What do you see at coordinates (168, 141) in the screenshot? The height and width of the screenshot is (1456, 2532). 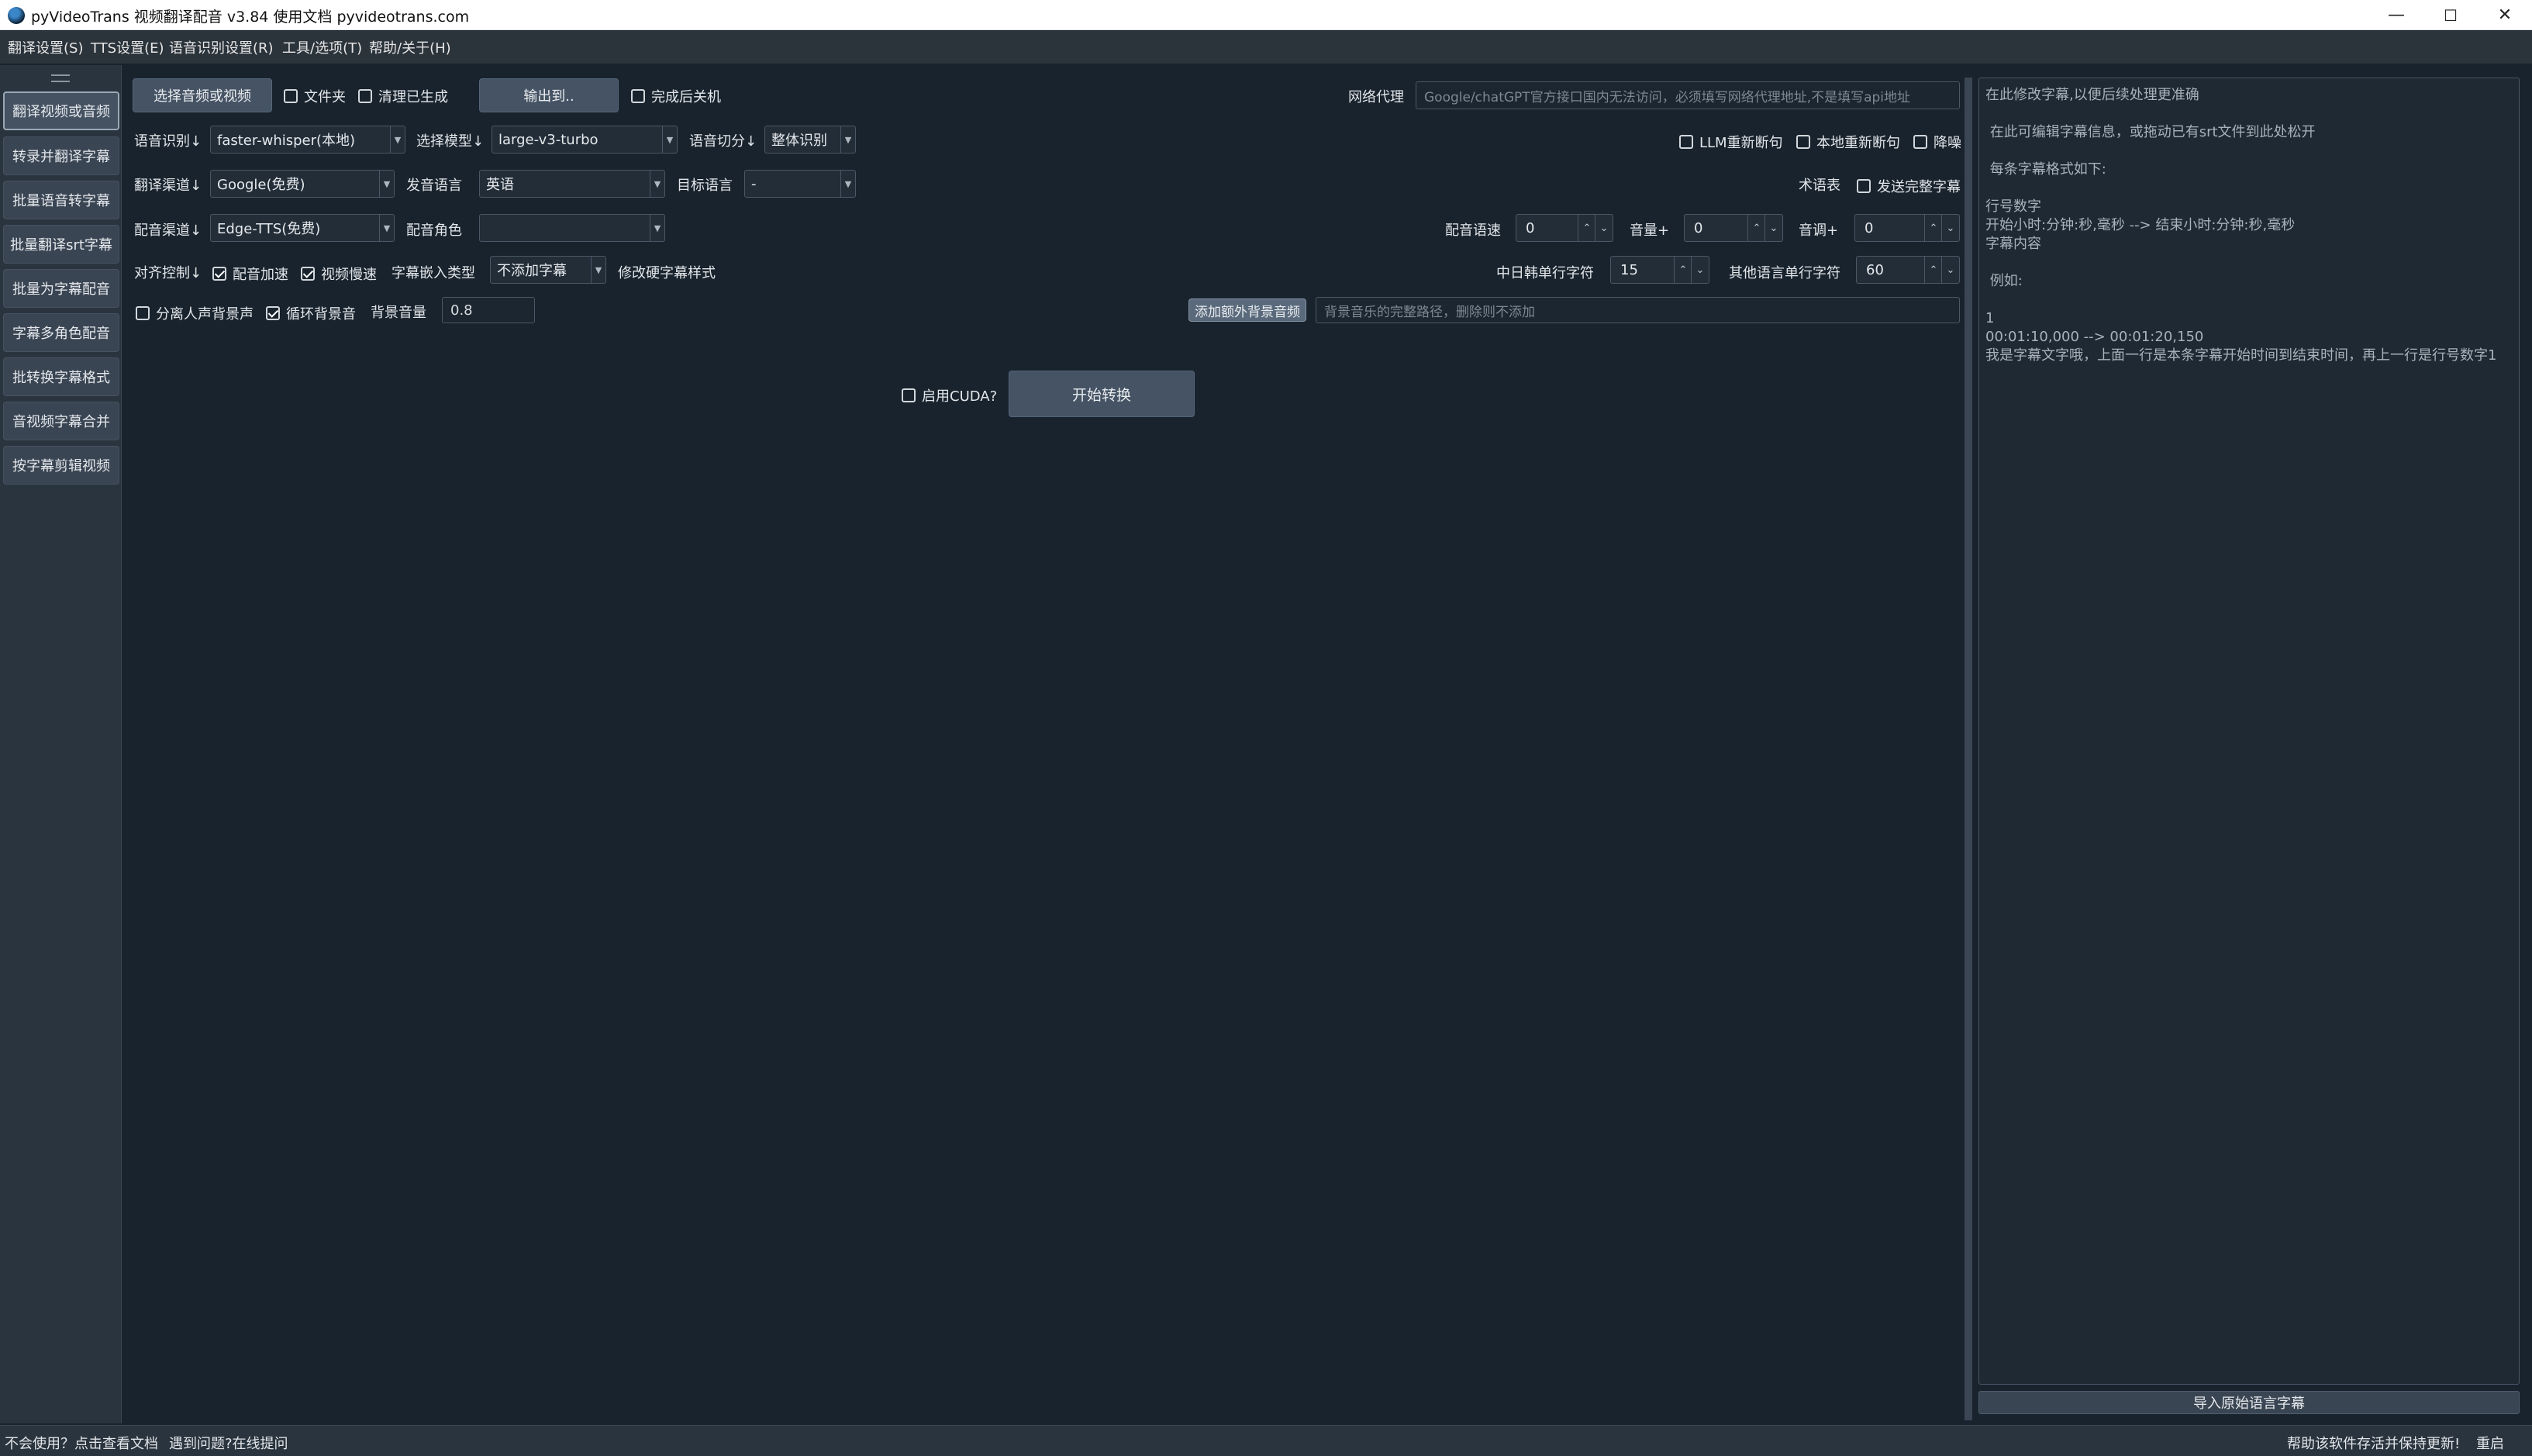 I see `asr-label: 语音识别↓` at bounding box center [168, 141].